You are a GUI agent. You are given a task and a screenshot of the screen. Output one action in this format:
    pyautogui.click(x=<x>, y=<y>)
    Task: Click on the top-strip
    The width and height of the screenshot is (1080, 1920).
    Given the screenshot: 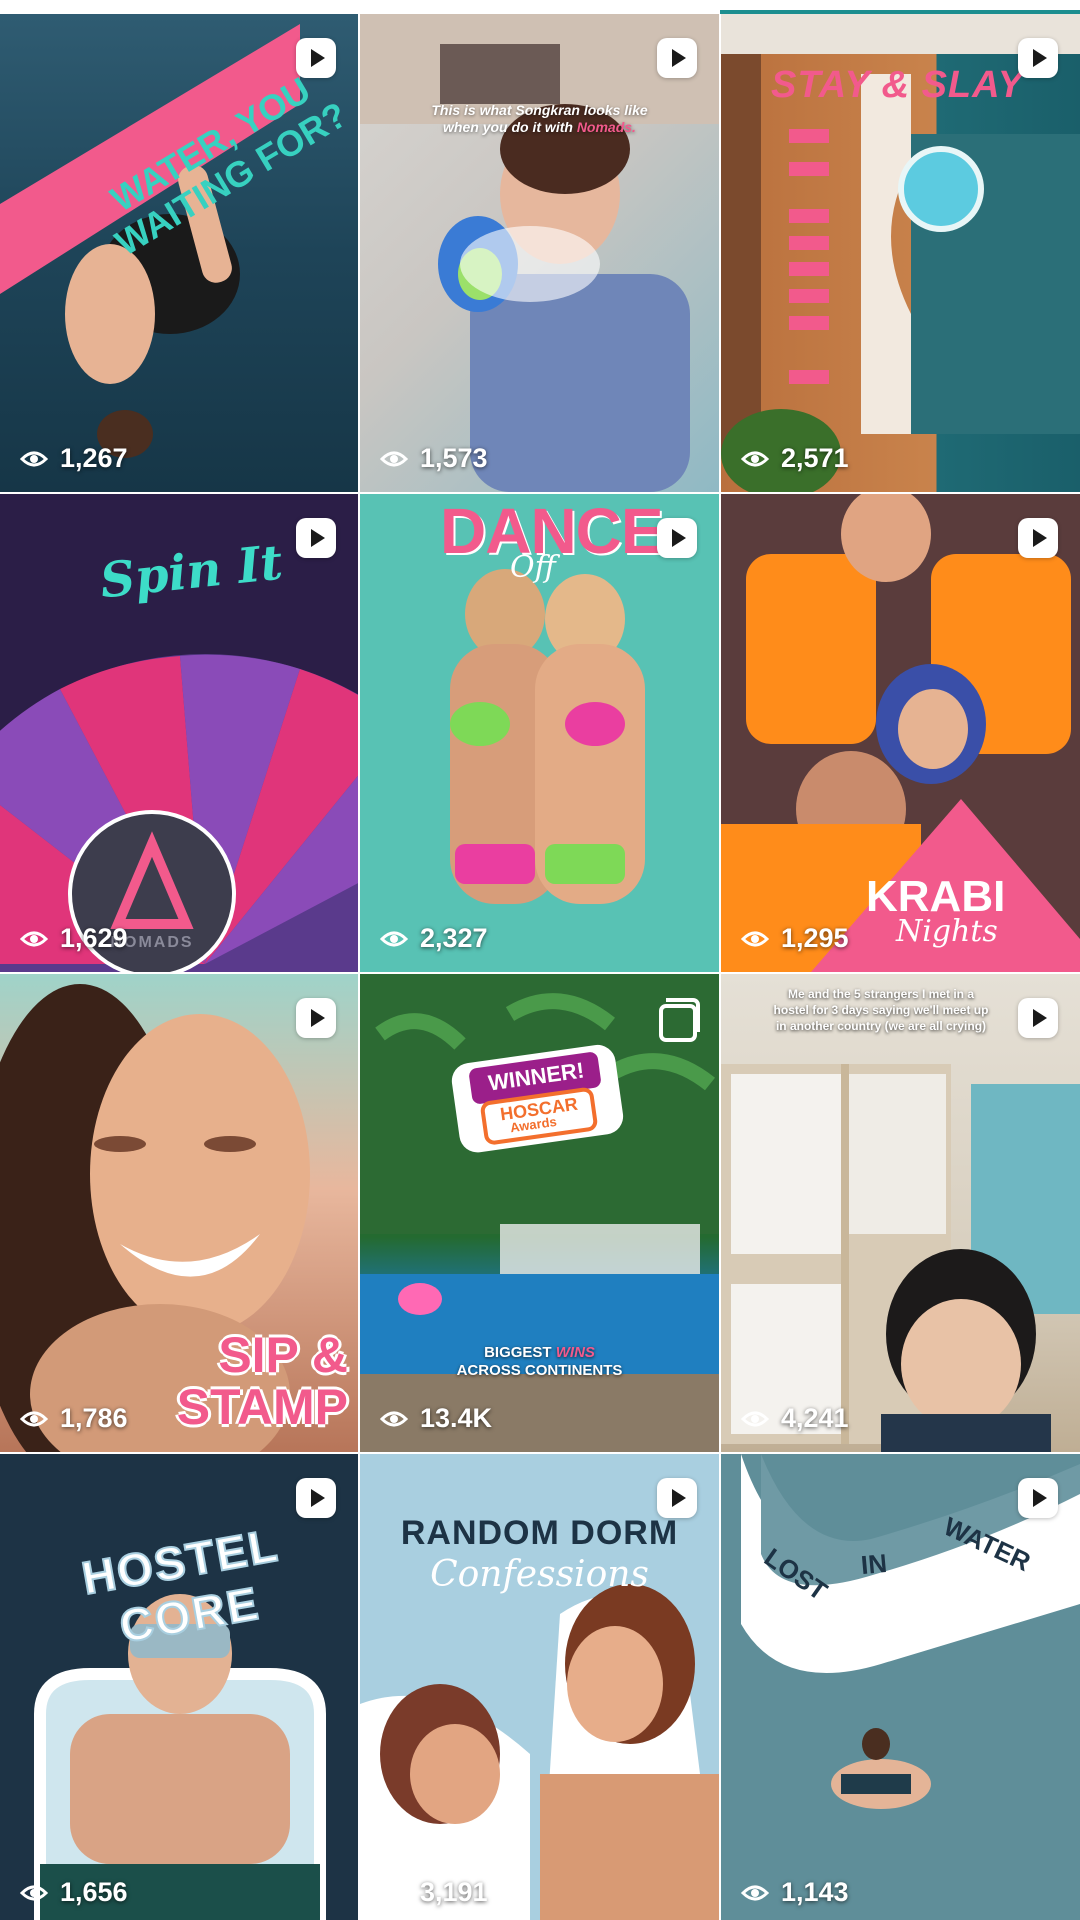 What is the action you would take?
    pyautogui.click(x=540, y=7)
    